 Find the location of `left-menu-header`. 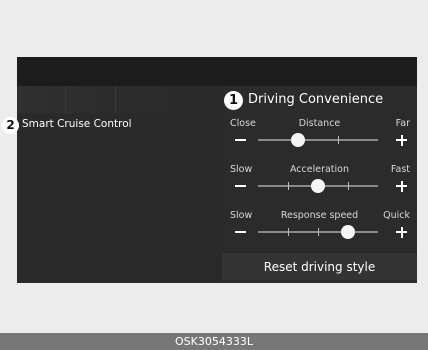

left-menu-header is located at coordinates (119, 99).